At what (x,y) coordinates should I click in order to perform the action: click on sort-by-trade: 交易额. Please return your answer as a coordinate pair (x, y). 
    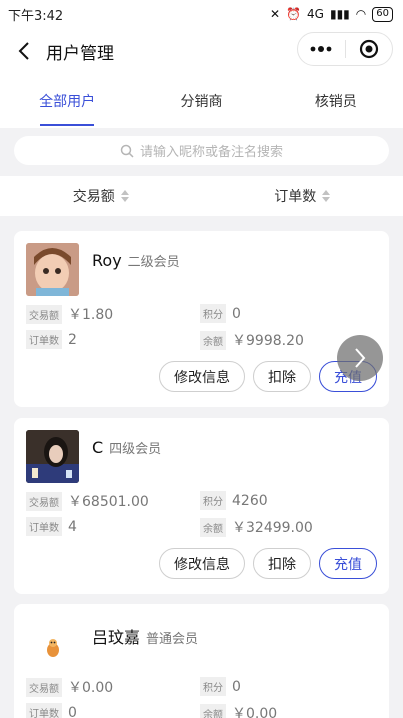
    Looking at the image, I should click on (101, 196).